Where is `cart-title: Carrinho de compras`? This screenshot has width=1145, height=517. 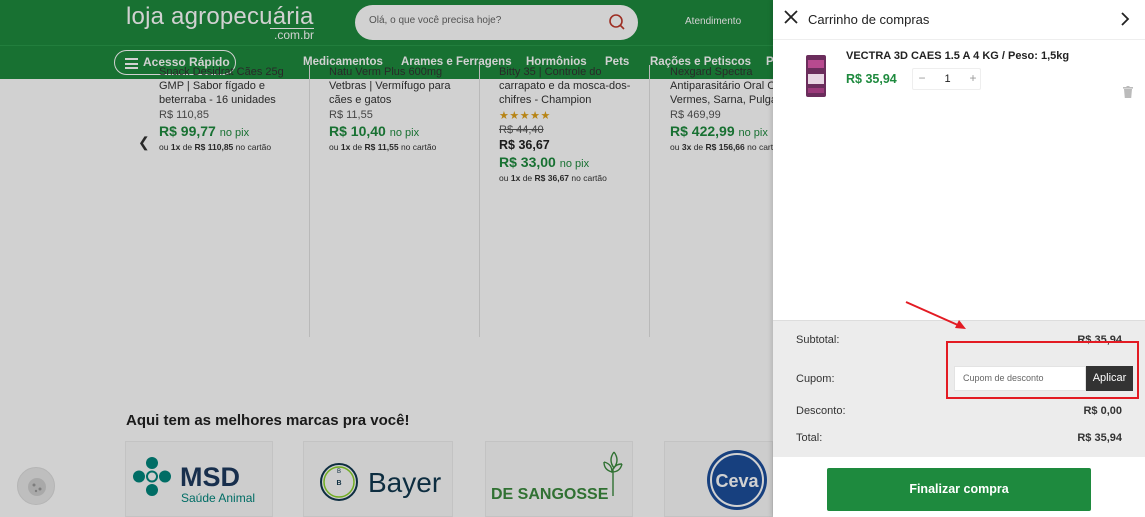
cart-title: Carrinho de compras is located at coordinates (869, 19).